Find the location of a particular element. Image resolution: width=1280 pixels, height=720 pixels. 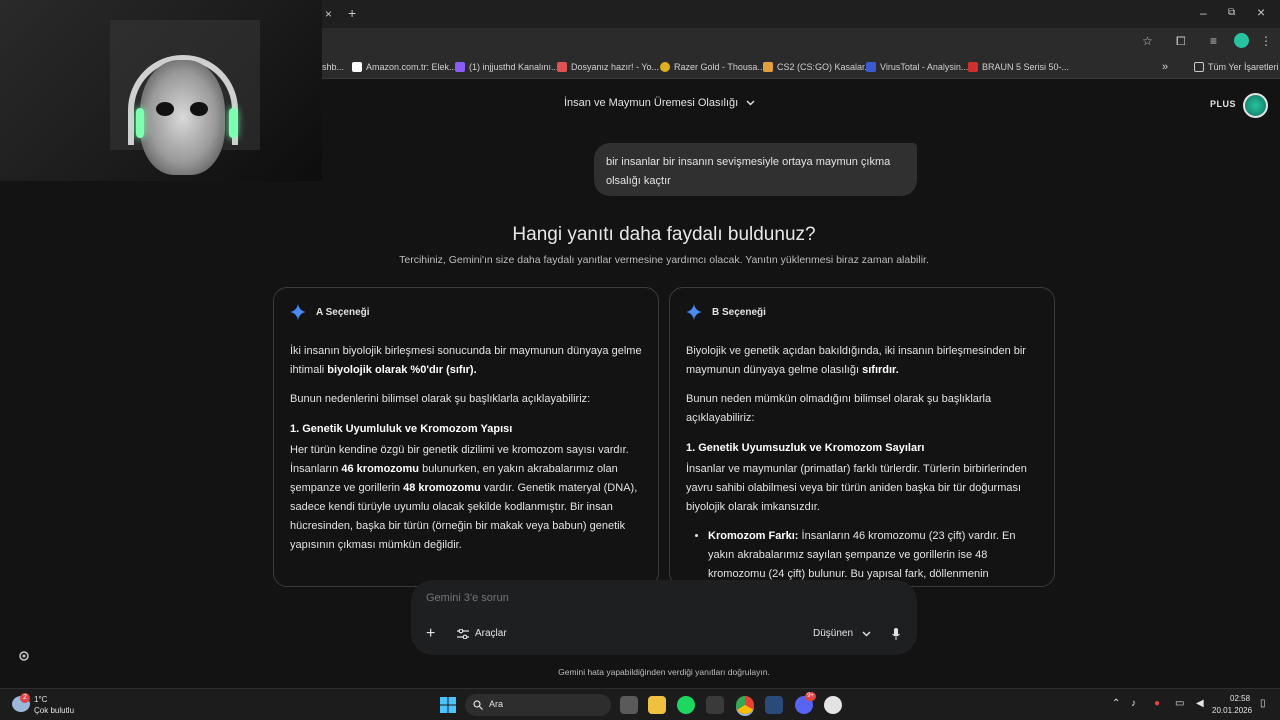

prompt-input is located at coordinates (656, 598).